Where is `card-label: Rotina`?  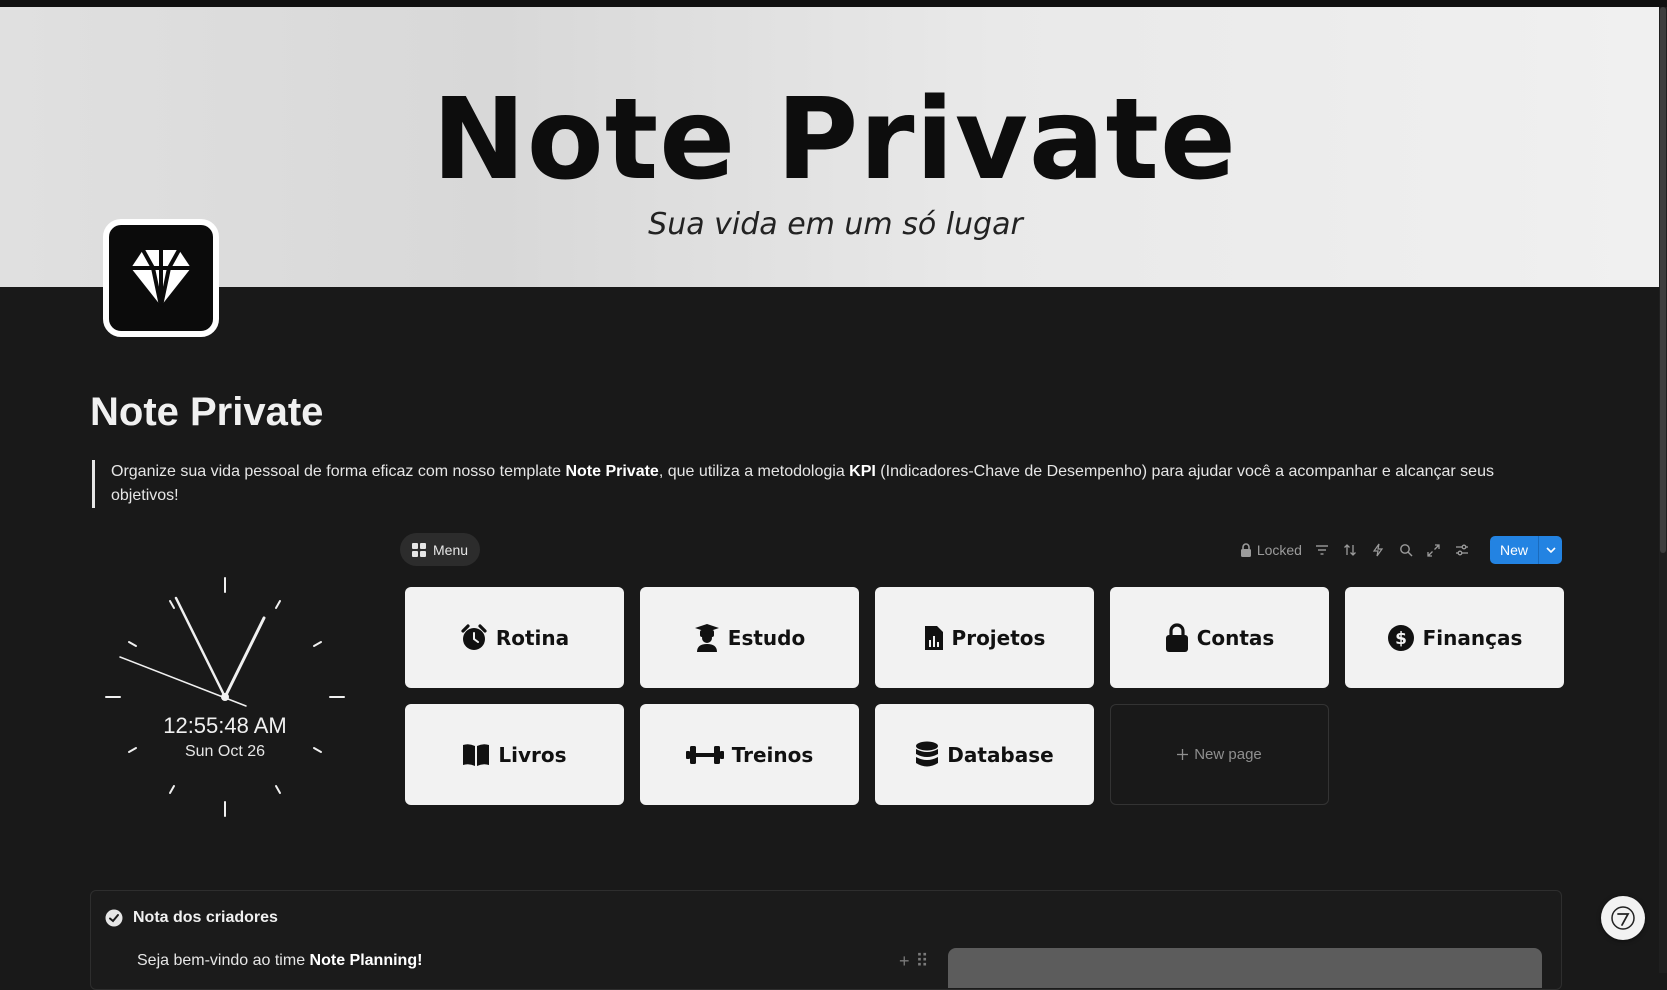 card-label: Rotina is located at coordinates (532, 637).